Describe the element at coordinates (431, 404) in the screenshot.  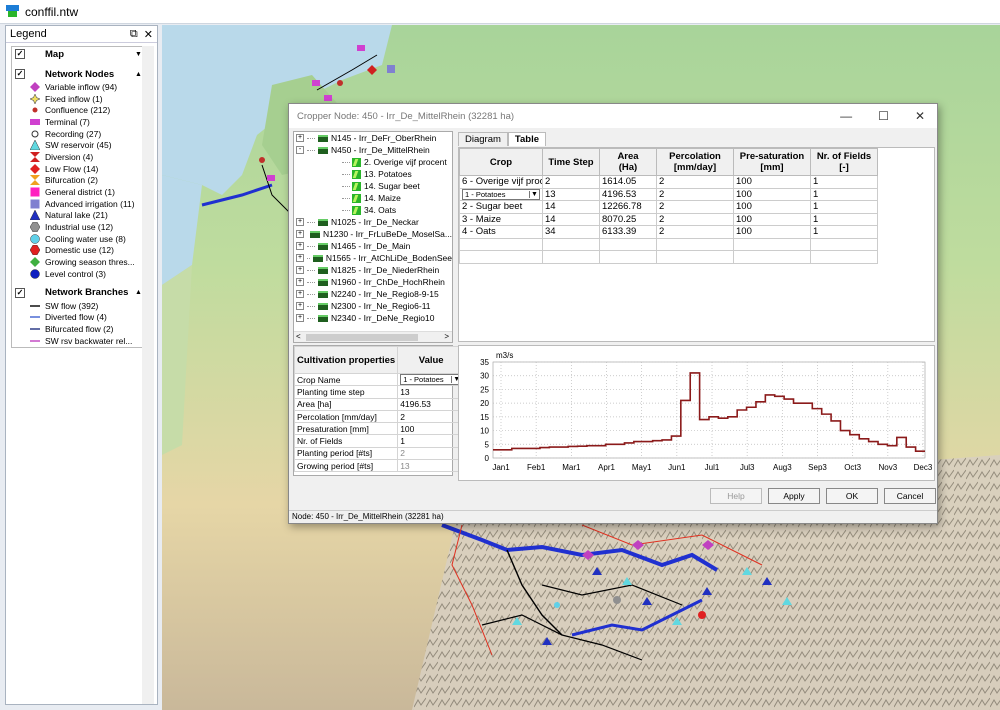
I see `property-value: 4196.53` at that location.